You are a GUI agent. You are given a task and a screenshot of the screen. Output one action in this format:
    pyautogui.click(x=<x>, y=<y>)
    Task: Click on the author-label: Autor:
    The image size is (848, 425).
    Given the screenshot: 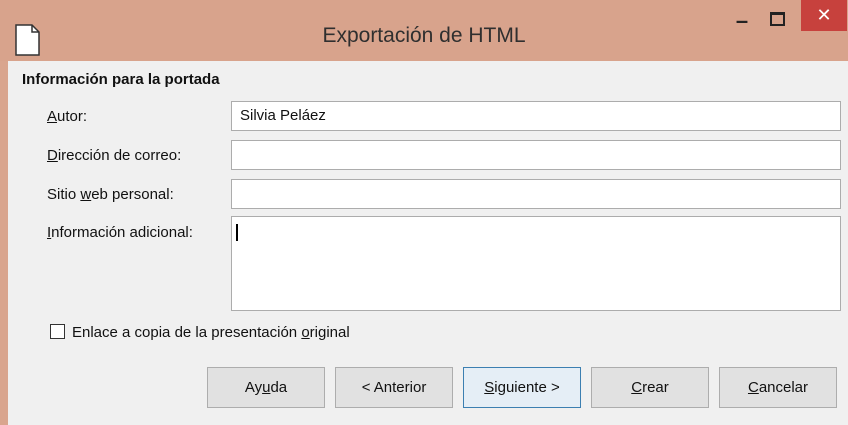 What is the action you would take?
    pyautogui.click(x=67, y=116)
    